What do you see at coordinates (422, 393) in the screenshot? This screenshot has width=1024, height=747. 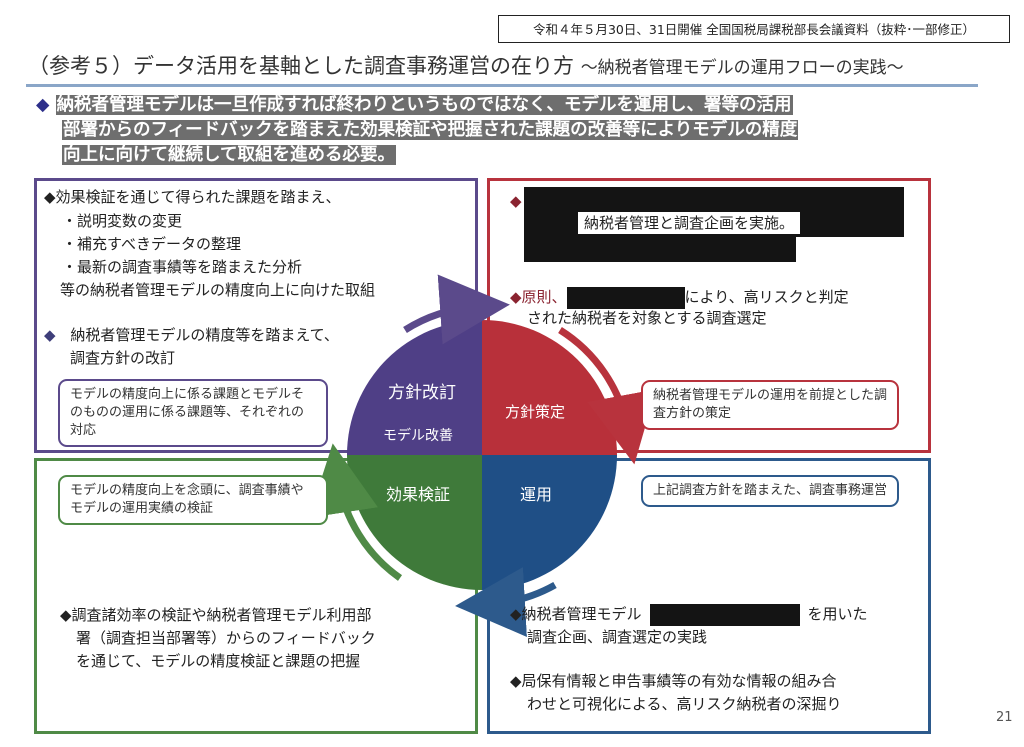 I see `label-policy-revision: 方針改訂` at bounding box center [422, 393].